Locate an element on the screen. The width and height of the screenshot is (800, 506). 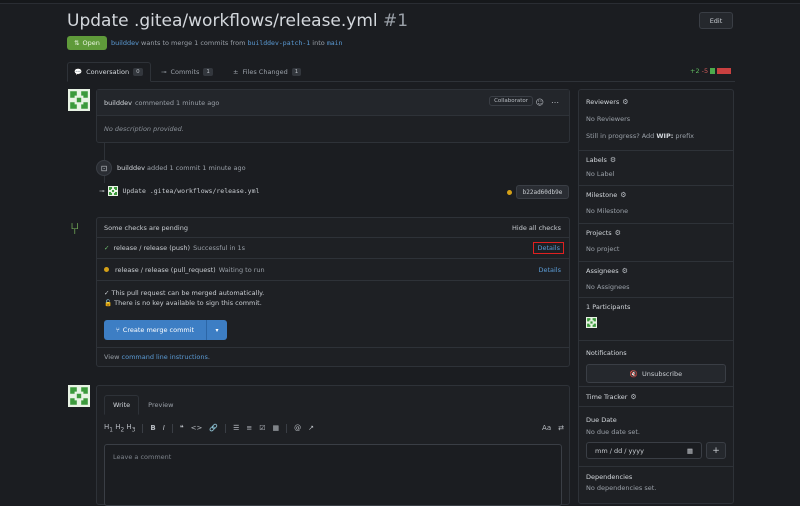
collaborator-badge: Collaborator is located at coordinates (511, 101).